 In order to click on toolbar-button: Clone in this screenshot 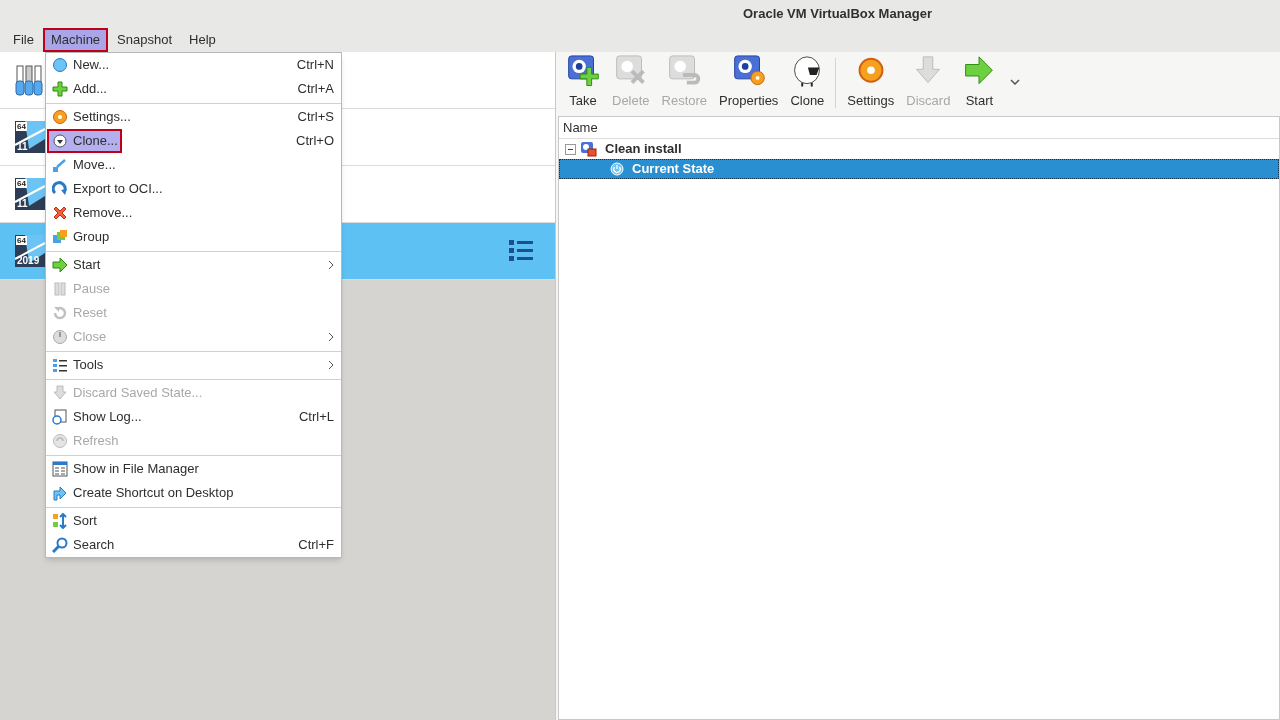, I will do `click(807, 82)`.